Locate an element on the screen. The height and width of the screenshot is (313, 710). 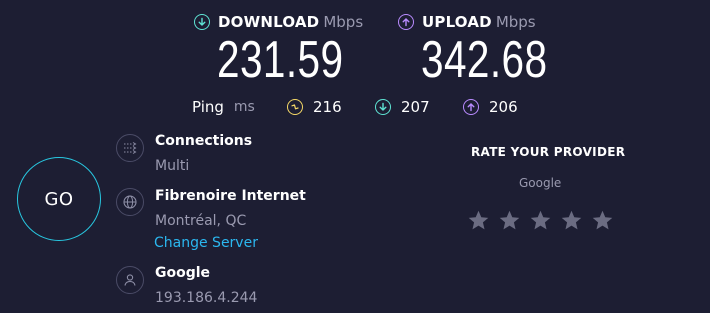
globe-icon is located at coordinates (130, 202).